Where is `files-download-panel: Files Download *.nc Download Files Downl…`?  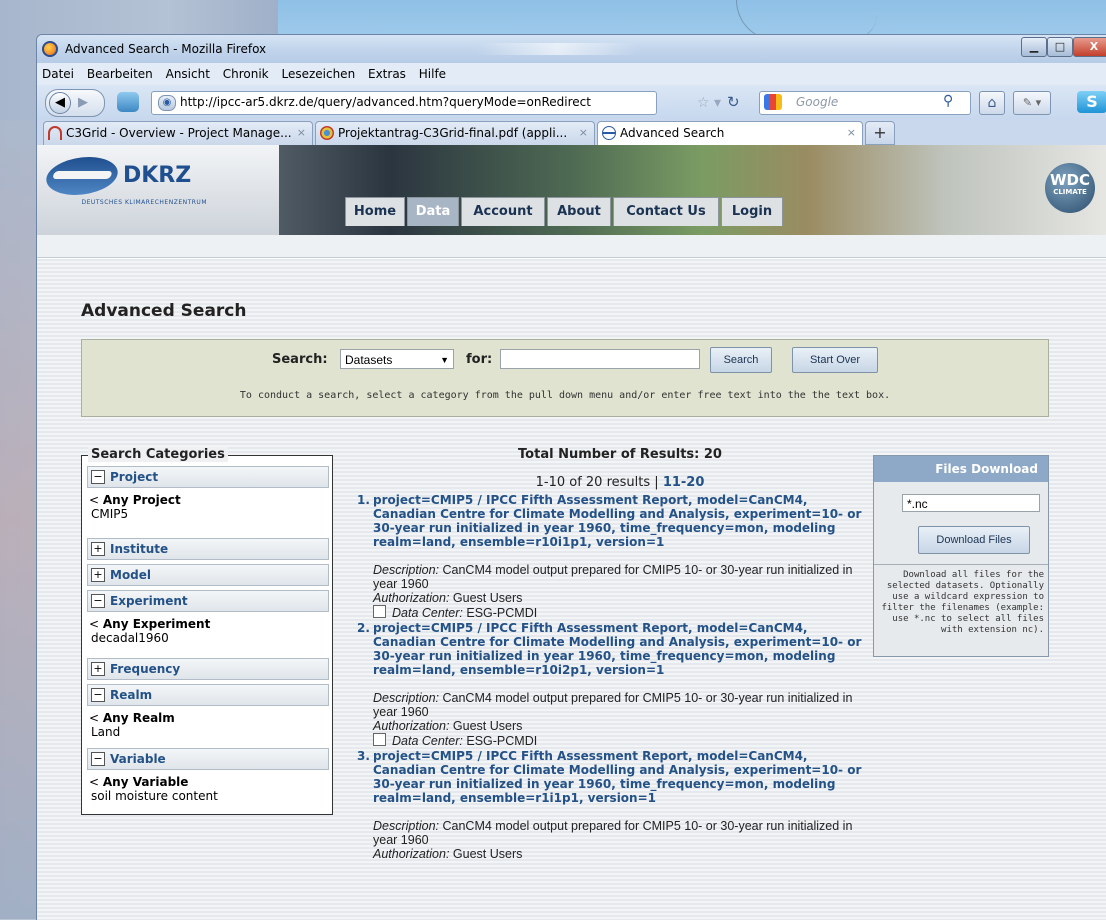
files-download-panel: Files Download *.nc Download Files Downl… is located at coordinates (961, 556).